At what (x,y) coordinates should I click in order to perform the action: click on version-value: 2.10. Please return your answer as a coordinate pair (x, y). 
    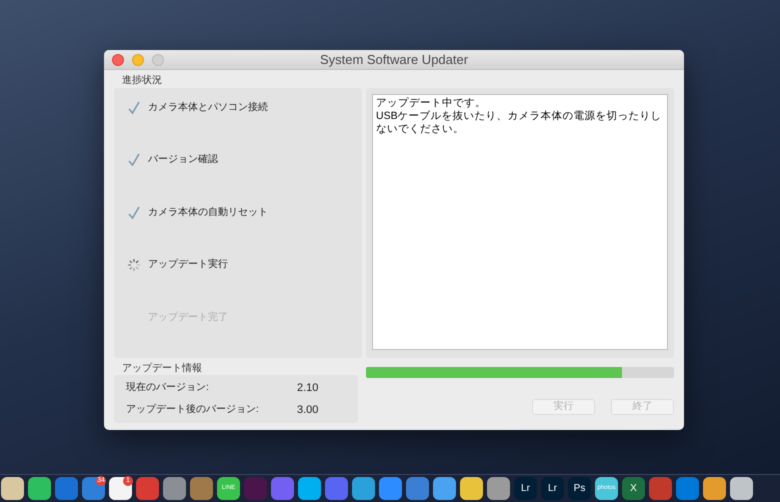
    Looking at the image, I should click on (307, 388).